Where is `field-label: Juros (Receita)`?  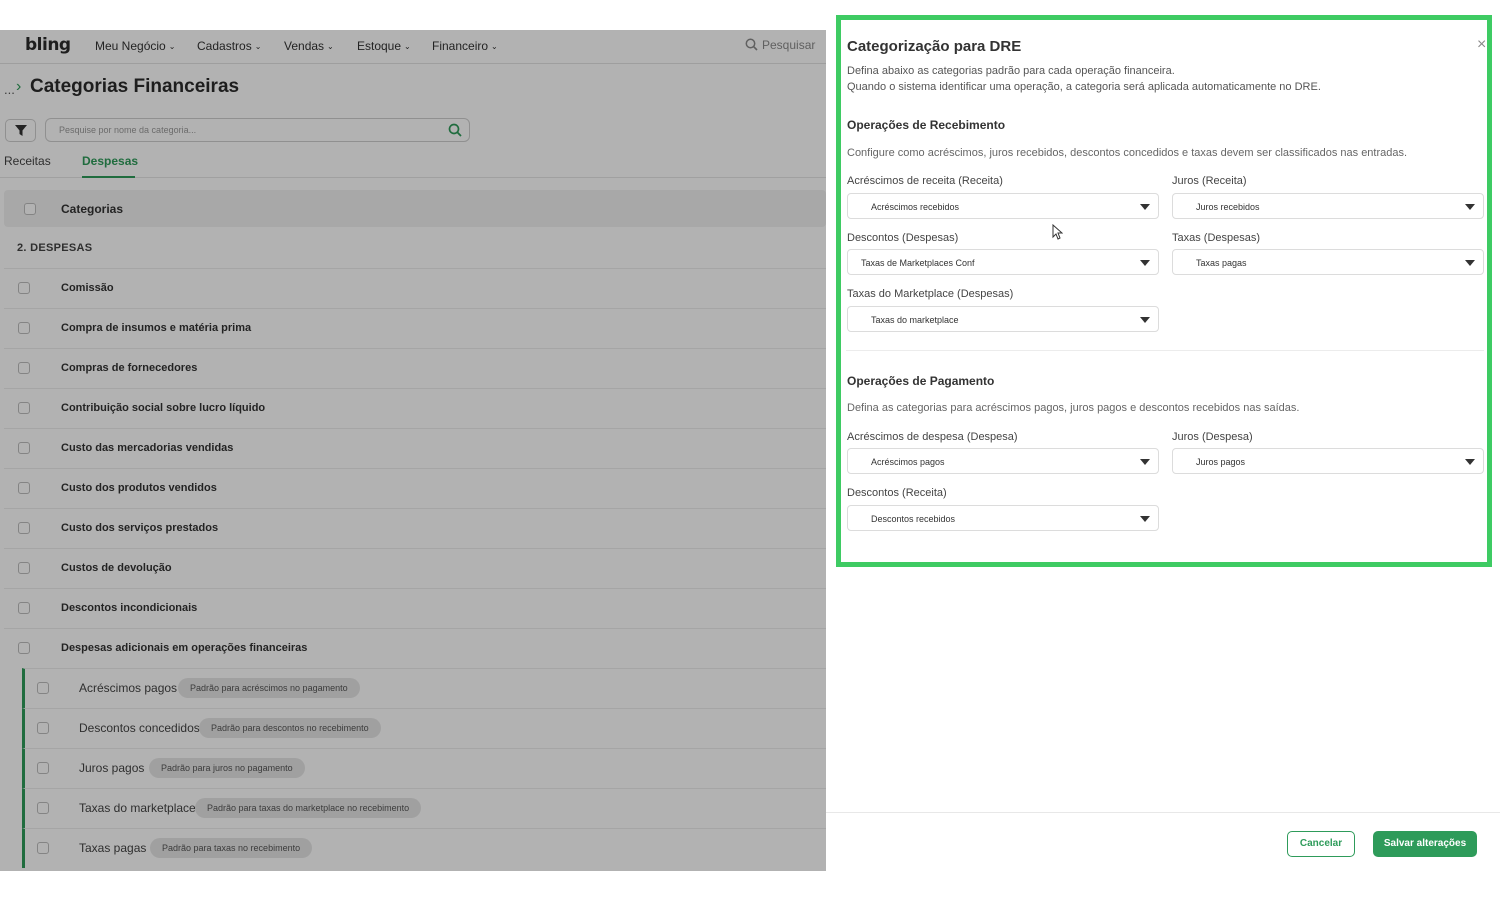
field-label: Juros (Receita) is located at coordinates (1209, 181).